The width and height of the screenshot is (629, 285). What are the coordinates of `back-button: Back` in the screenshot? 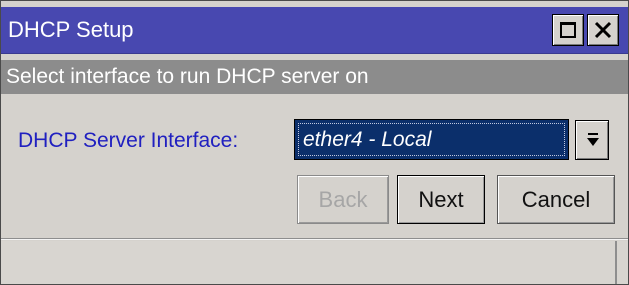 It's located at (343, 199).